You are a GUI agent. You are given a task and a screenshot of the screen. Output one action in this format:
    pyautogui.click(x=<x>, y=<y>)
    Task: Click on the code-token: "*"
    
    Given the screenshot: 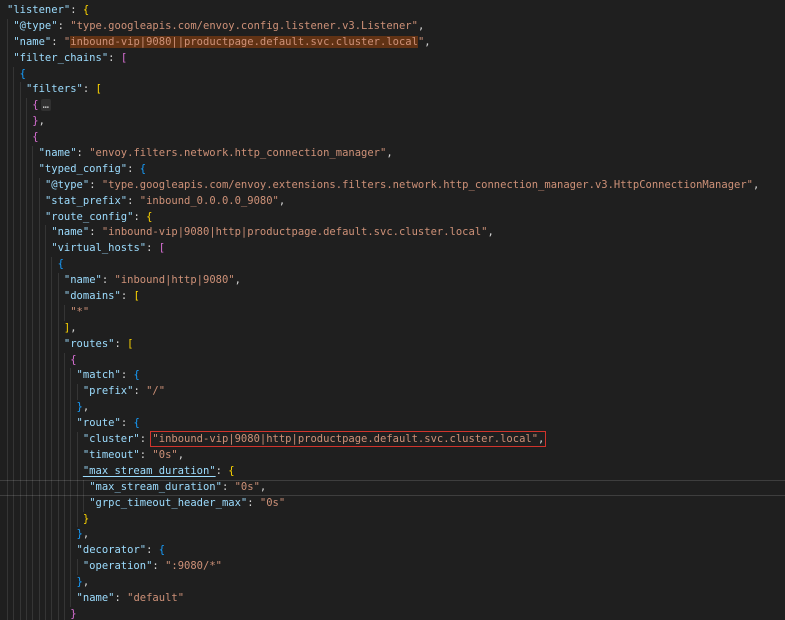 What is the action you would take?
    pyautogui.click(x=80, y=311)
    